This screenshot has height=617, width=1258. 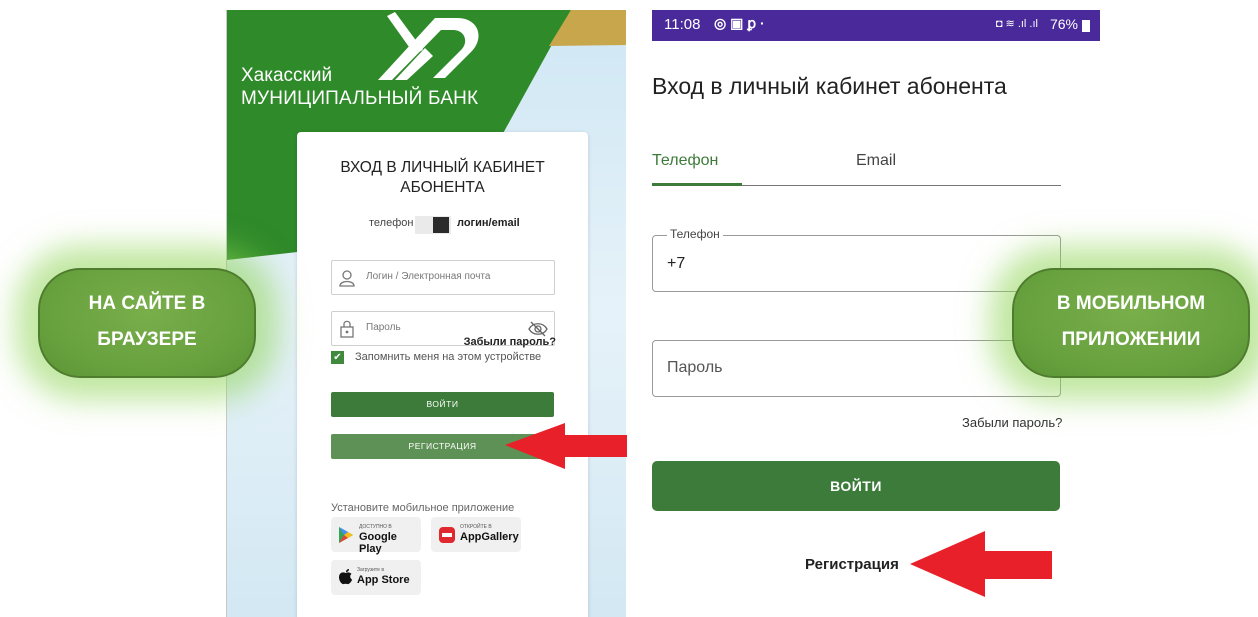 What do you see at coordinates (383, 580) in the screenshot?
I see `app-store-label: App Store` at bounding box center [383, 580].